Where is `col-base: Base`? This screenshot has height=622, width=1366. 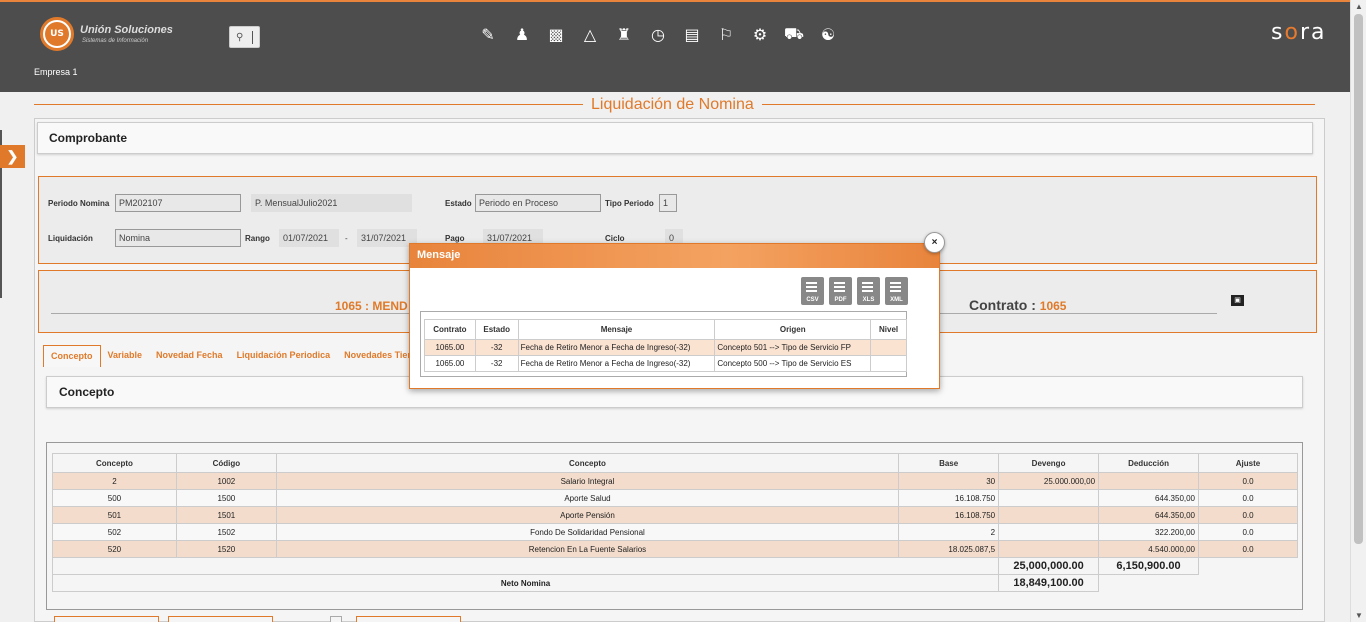
col-base: Base is located at coordinates (949, 463).